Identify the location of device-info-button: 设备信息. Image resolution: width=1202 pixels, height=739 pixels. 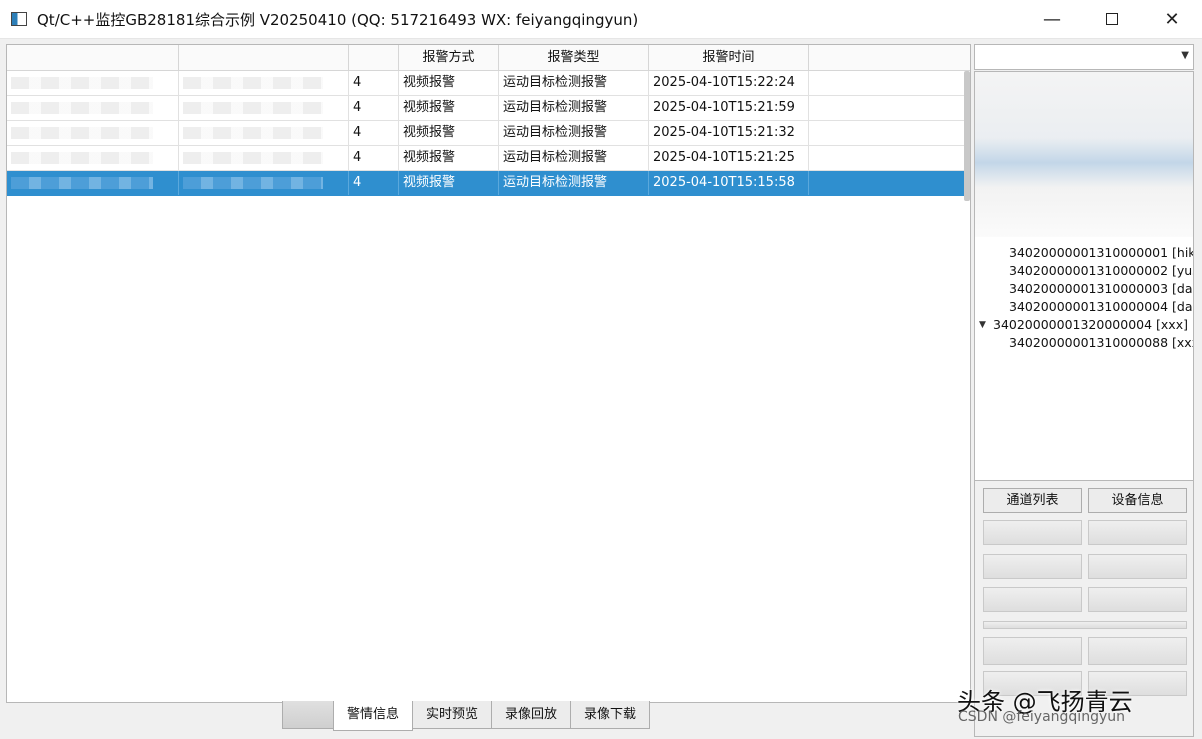
(1137, 500).